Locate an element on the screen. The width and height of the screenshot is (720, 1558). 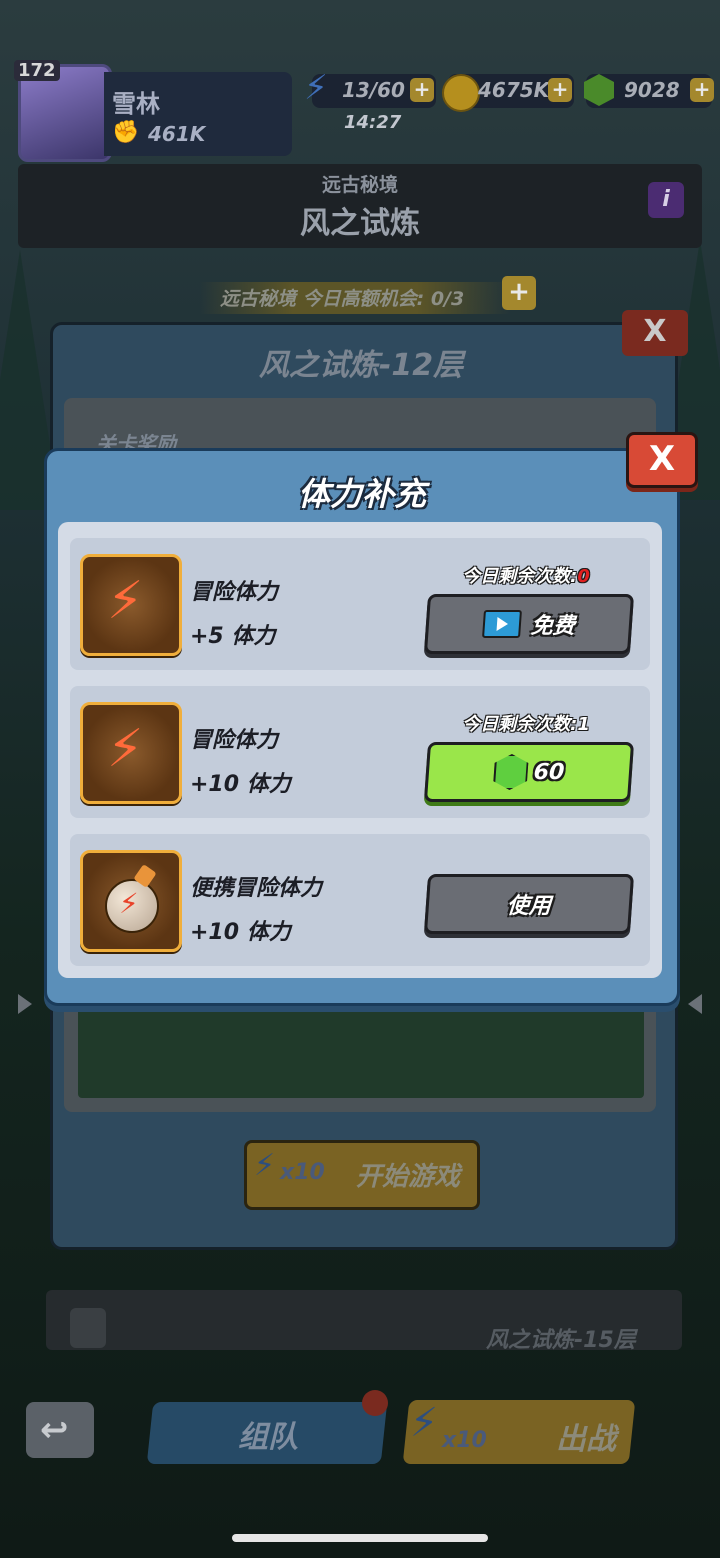
fight-label: 出战 is located at coordinates (586, 1439).